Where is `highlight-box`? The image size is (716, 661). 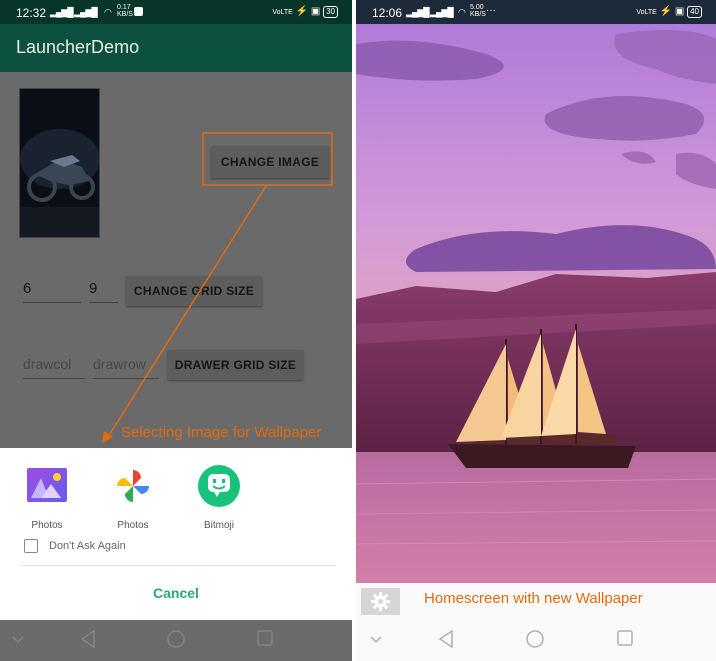
highlight-box is located at coordinates (267, 159).